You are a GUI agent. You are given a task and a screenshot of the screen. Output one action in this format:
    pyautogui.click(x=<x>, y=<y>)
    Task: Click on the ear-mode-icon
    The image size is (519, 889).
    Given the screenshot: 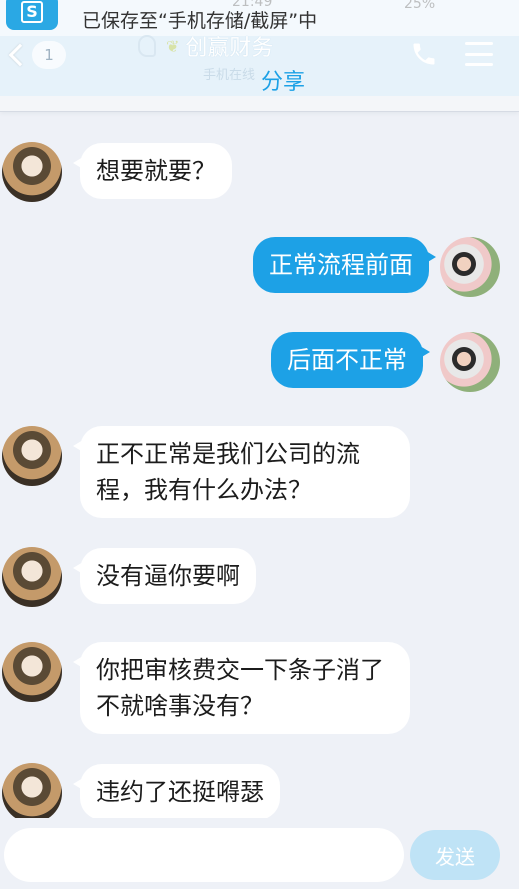 What is the action you would take?
    pyautogui.click(x=147, y=46)
    